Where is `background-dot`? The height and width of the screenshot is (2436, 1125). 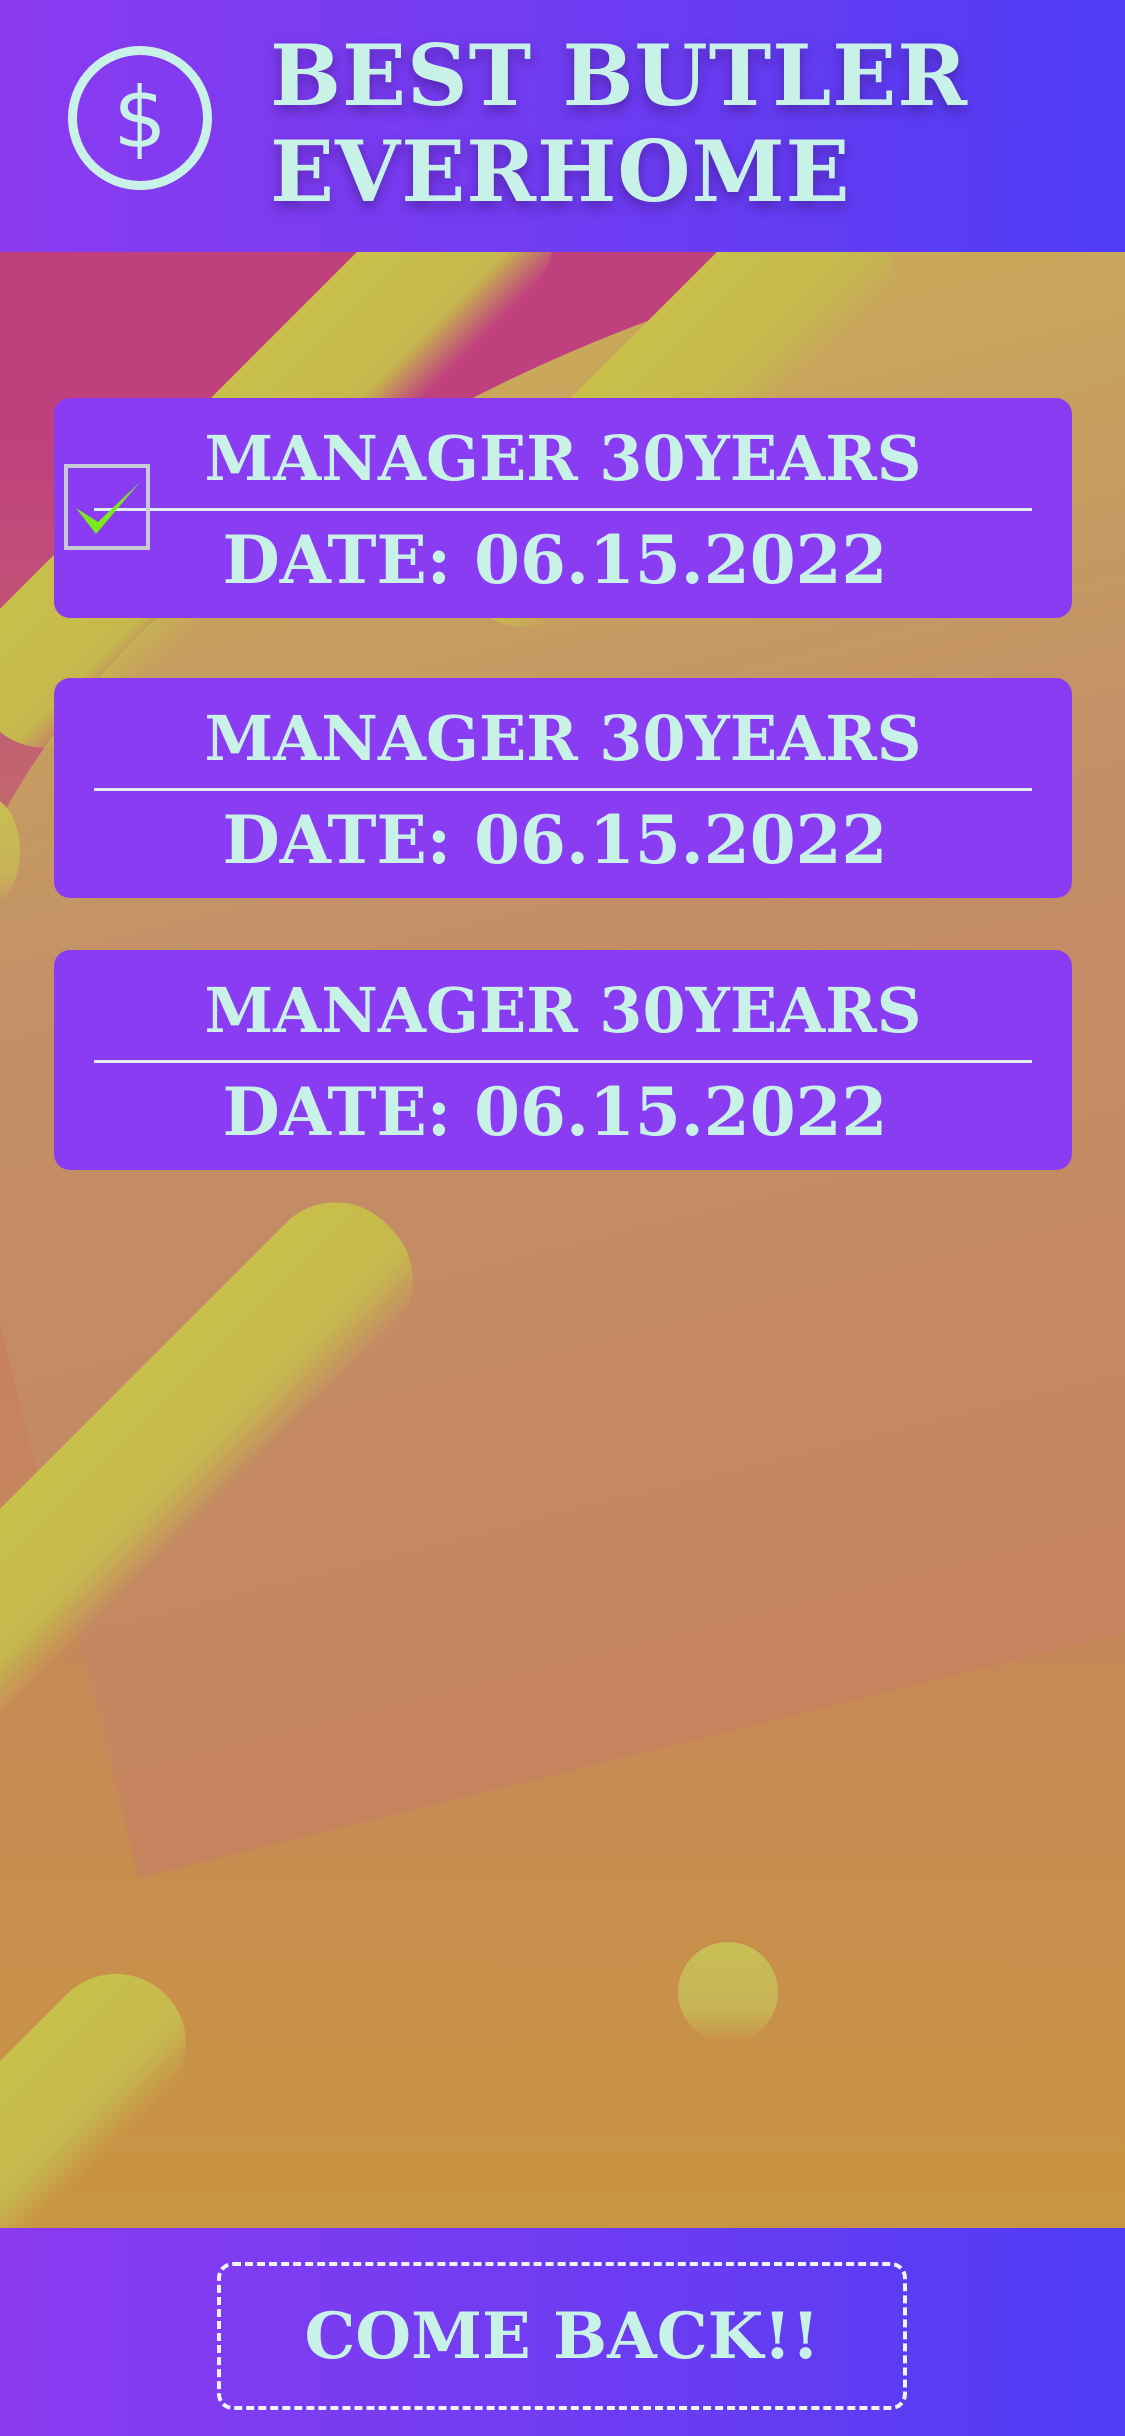 background-dot is located at coordinates (728, 1992).